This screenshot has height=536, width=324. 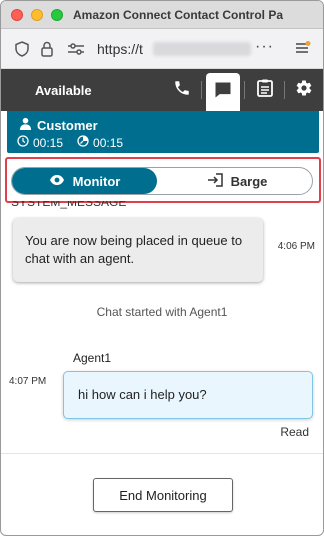 I want to click on chat-tab-button, so click(x=223, y=92).